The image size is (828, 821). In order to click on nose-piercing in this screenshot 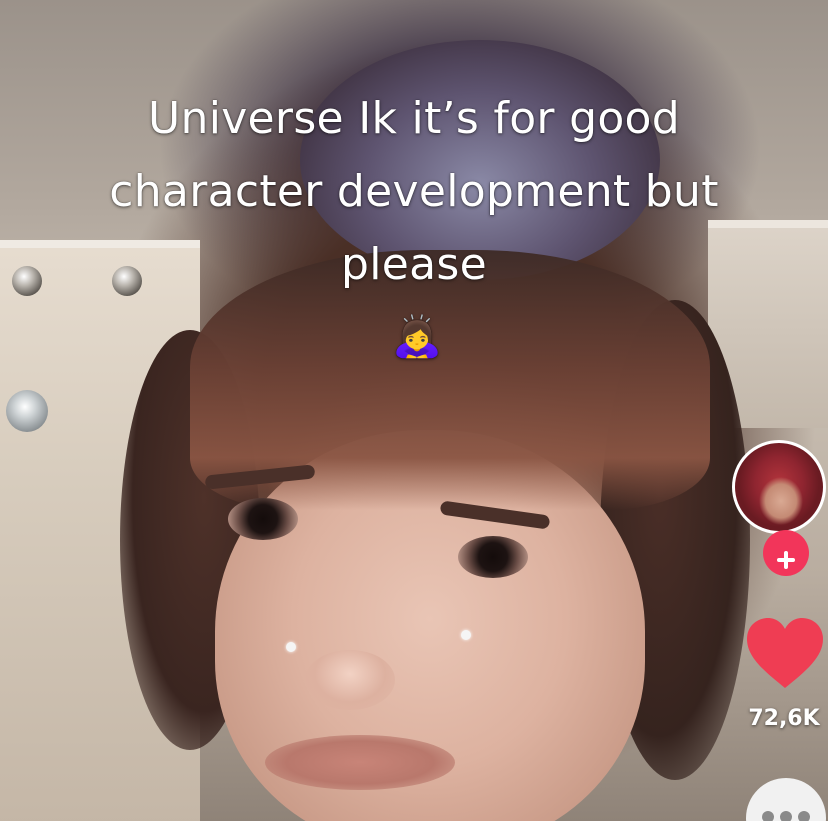, I will do `click(291, 647)`.